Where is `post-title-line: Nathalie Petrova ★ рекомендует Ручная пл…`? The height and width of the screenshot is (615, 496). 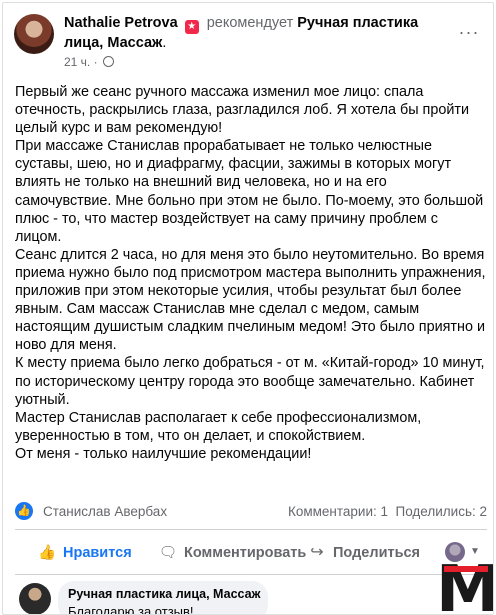
post-title-line: Nathalie Petrova ★ рекомендует Ручная пл… is located at coordinates (261, 33).